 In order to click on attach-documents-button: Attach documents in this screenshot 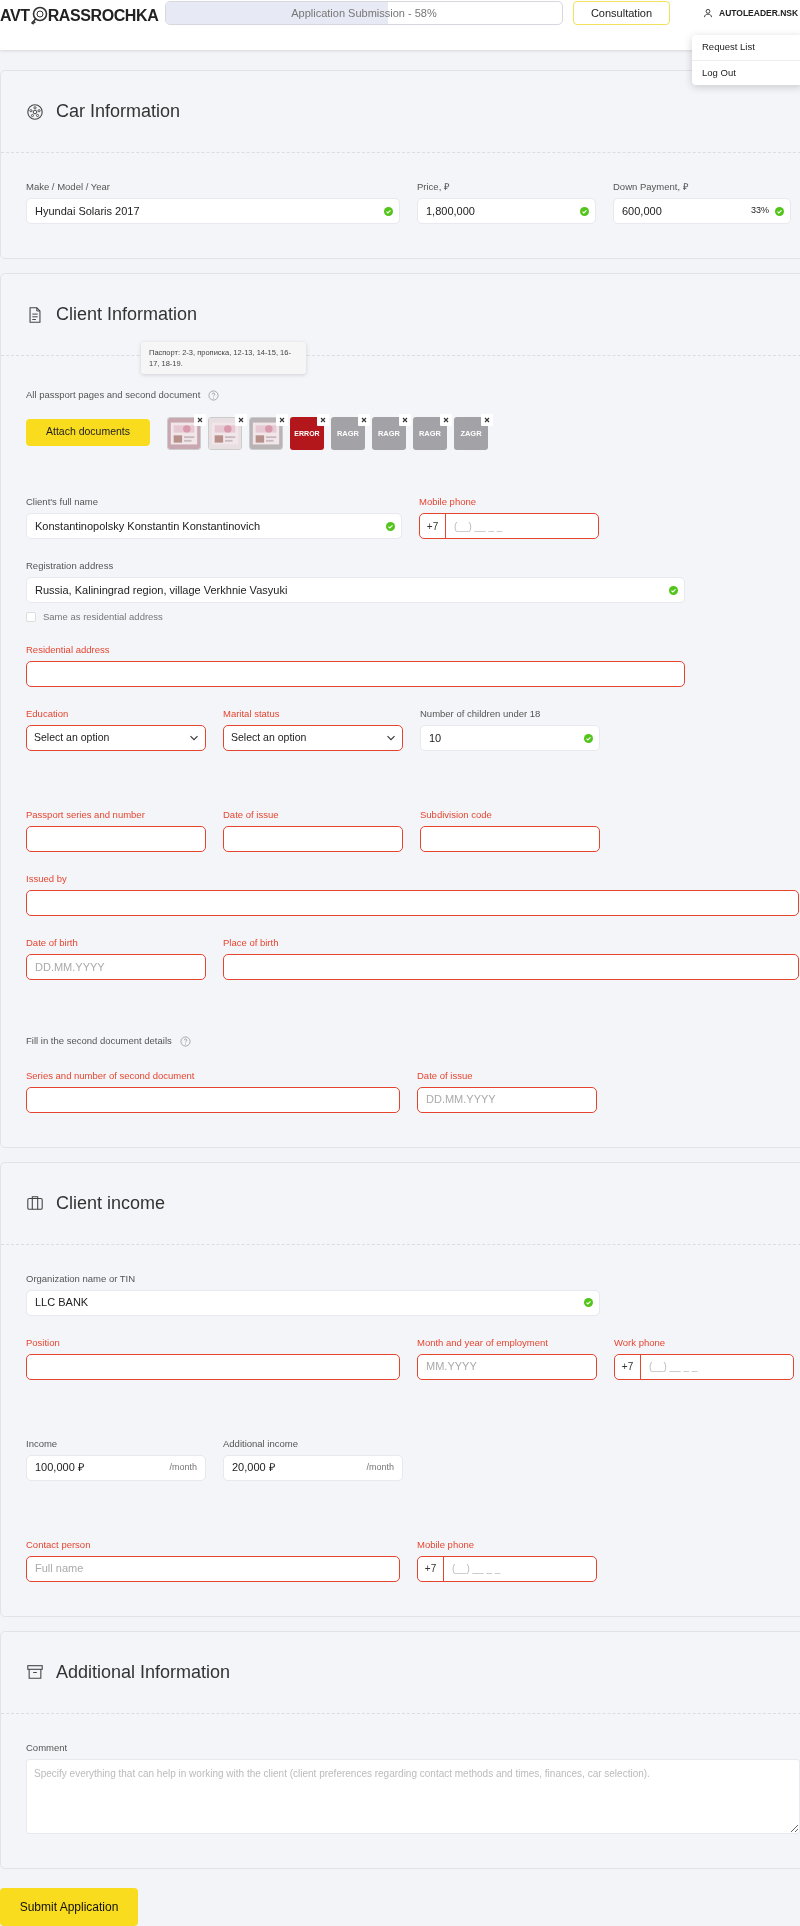, I will do `click(88, 432)`.